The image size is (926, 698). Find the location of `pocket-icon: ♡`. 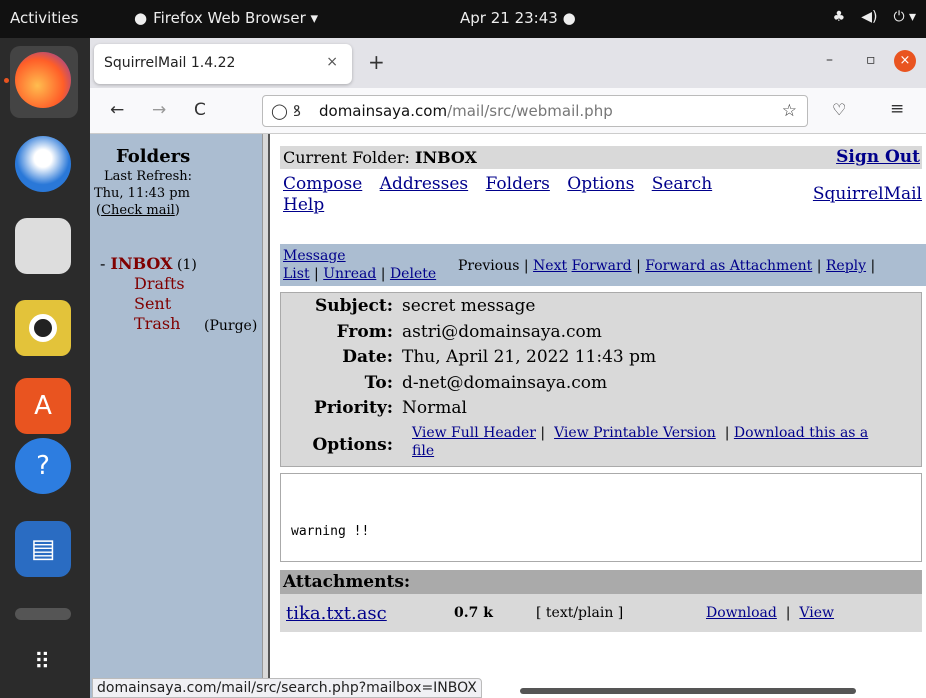

pocket-icon: ♡ is located at coordinates (839, 109).